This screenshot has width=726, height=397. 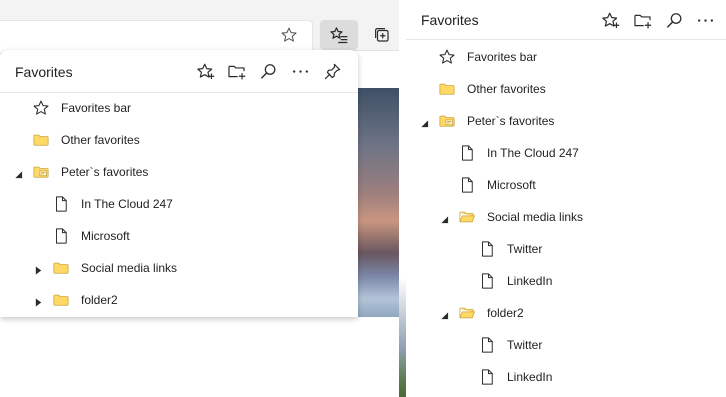 What do you see at coordinates (450, 20) in the screenshot?
I see `pane-title: Favorites` at bounding box center [450, 20].